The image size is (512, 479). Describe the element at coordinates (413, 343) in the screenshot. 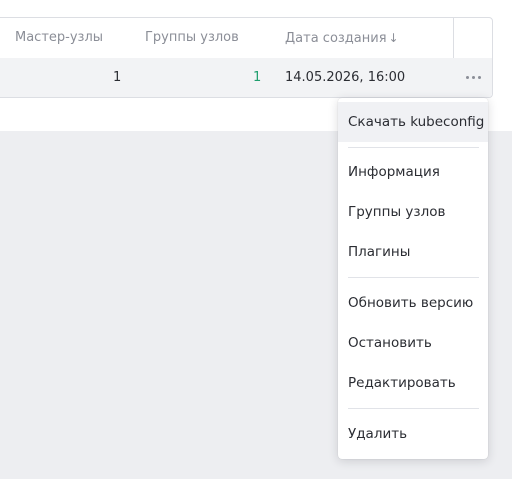

I see `menu-item-stop: Остановить` at that location.